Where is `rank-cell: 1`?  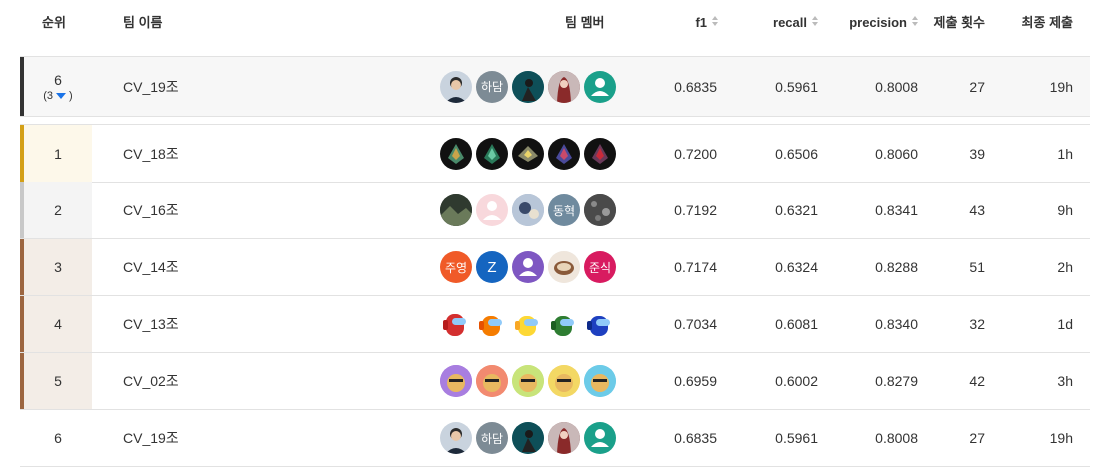 rank-cell: 1 is located at coordinates (56, 153).